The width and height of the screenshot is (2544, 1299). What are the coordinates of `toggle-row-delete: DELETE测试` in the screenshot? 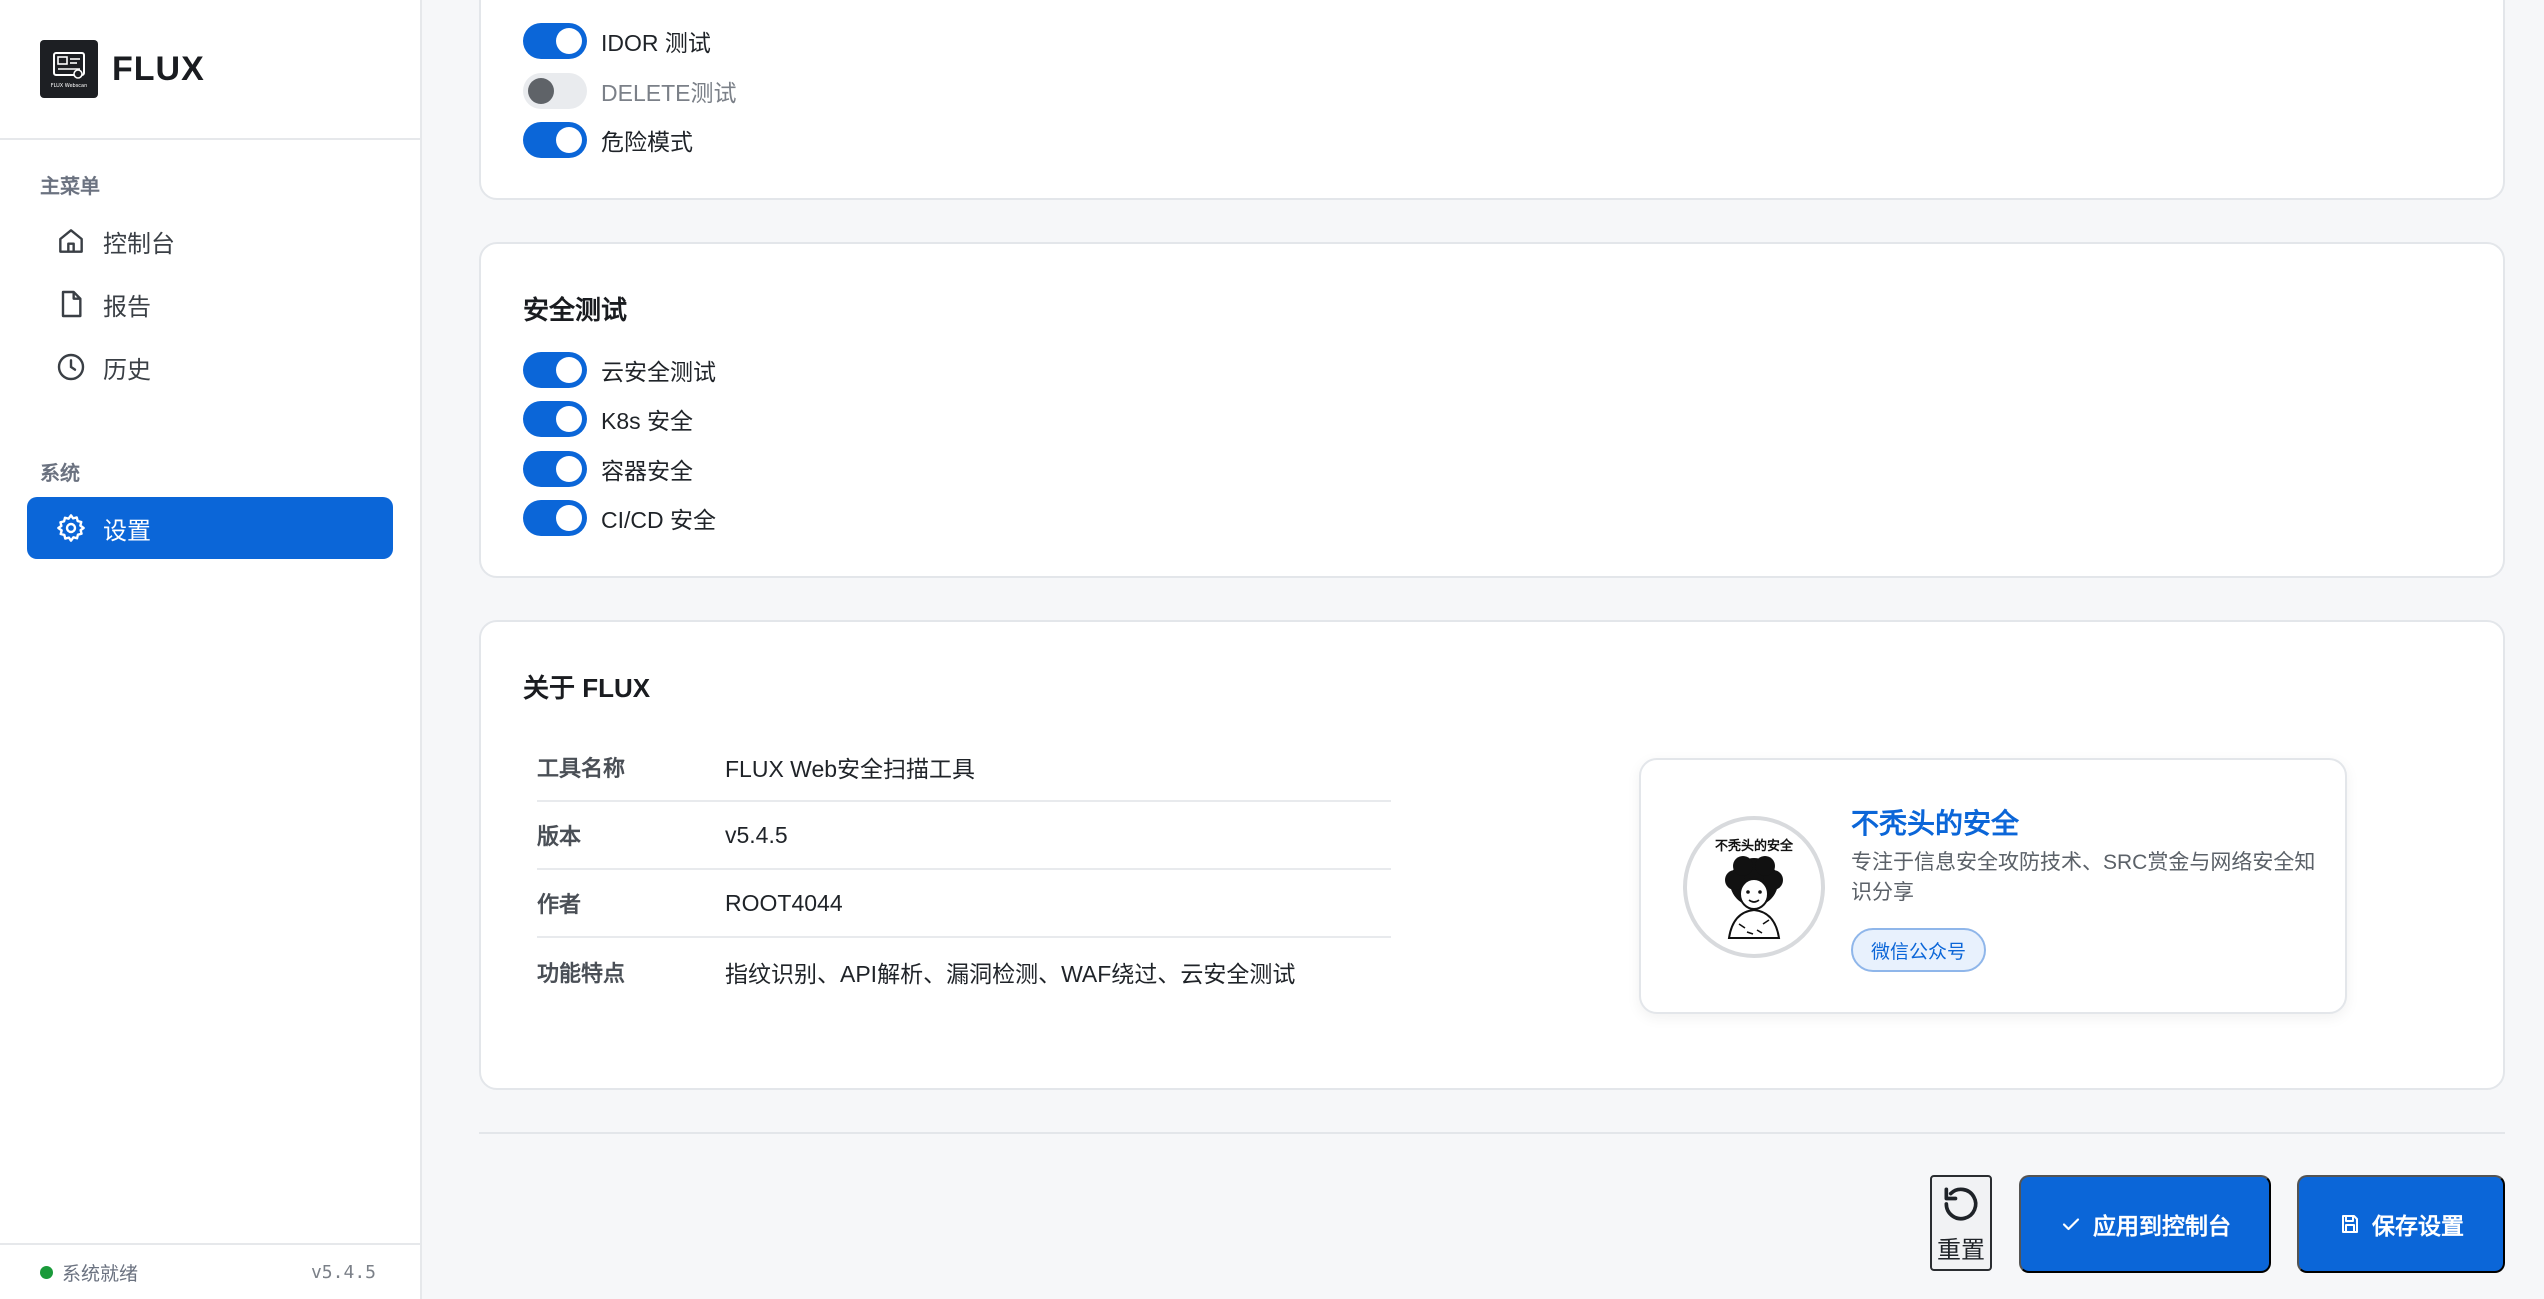 It's located at (629, 91).